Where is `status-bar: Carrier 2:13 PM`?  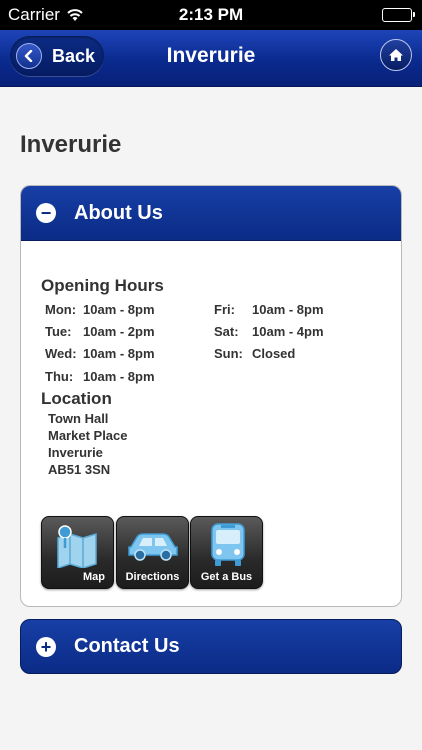
status-bar: Carrier 2:13 PM is located at coordinates (211, 15).